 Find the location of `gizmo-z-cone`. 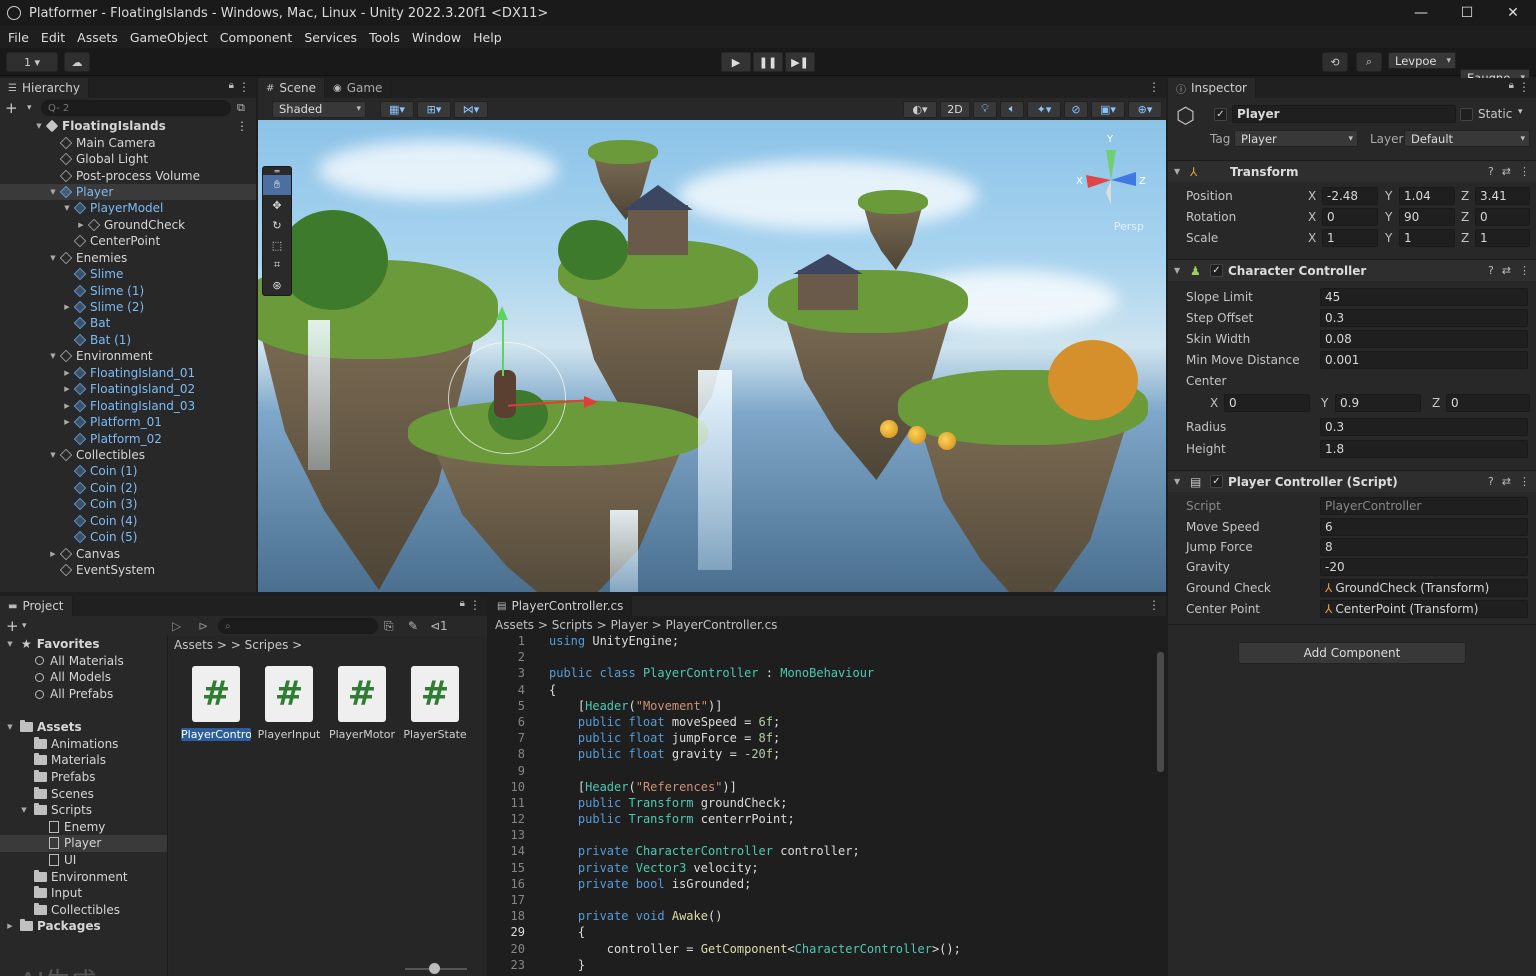

gizmo-z-cone is located at coordinates (1123, 179).